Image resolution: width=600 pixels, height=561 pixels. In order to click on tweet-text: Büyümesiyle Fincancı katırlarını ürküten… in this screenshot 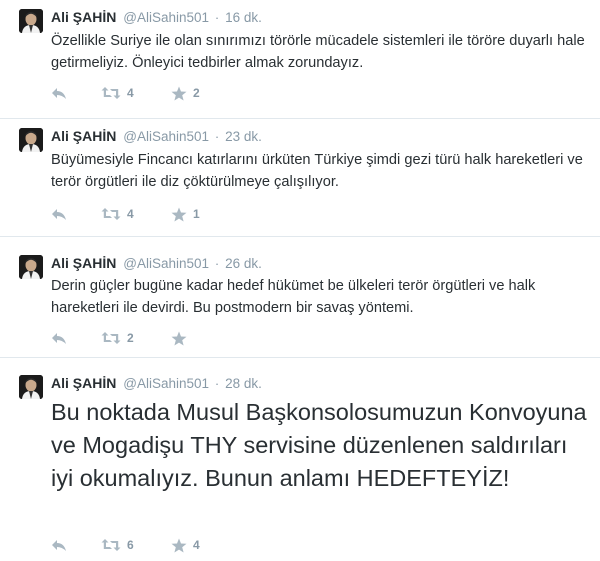, I will do `click(317, 171)`.